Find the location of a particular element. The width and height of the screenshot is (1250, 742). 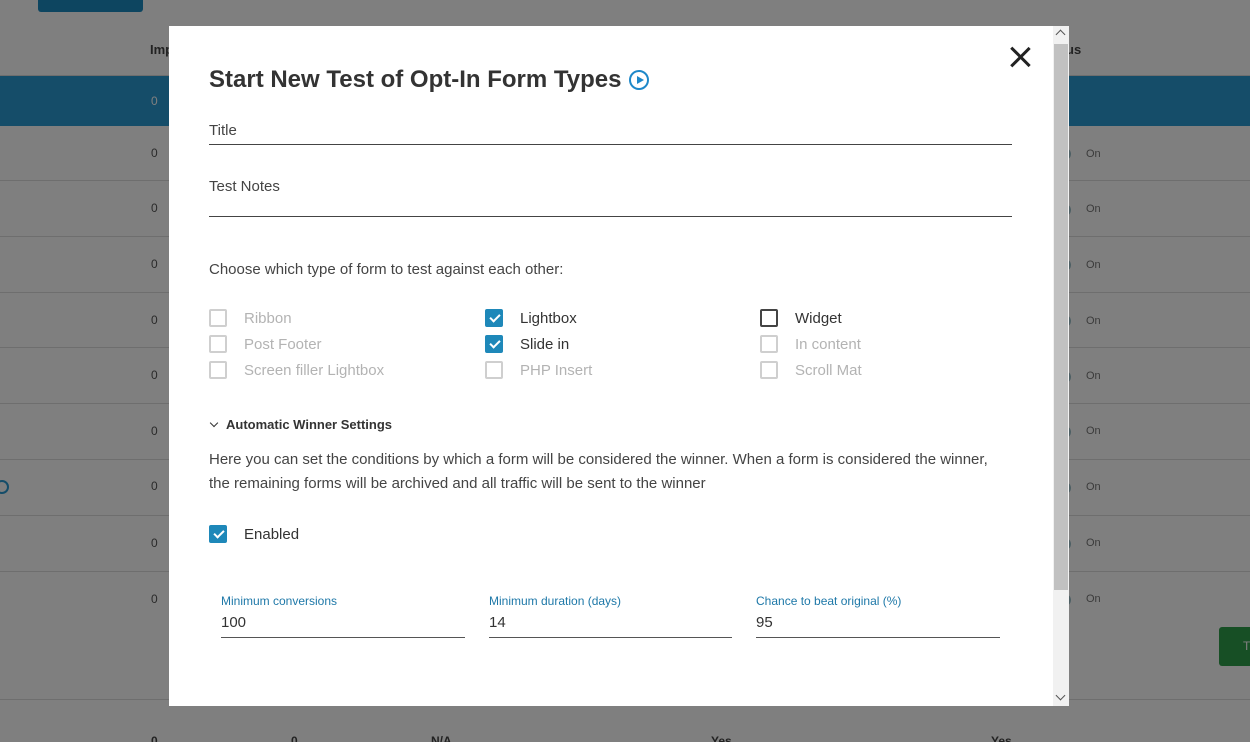

checkbox-lightbox: Lightbox is located at coordinates (531, 318).